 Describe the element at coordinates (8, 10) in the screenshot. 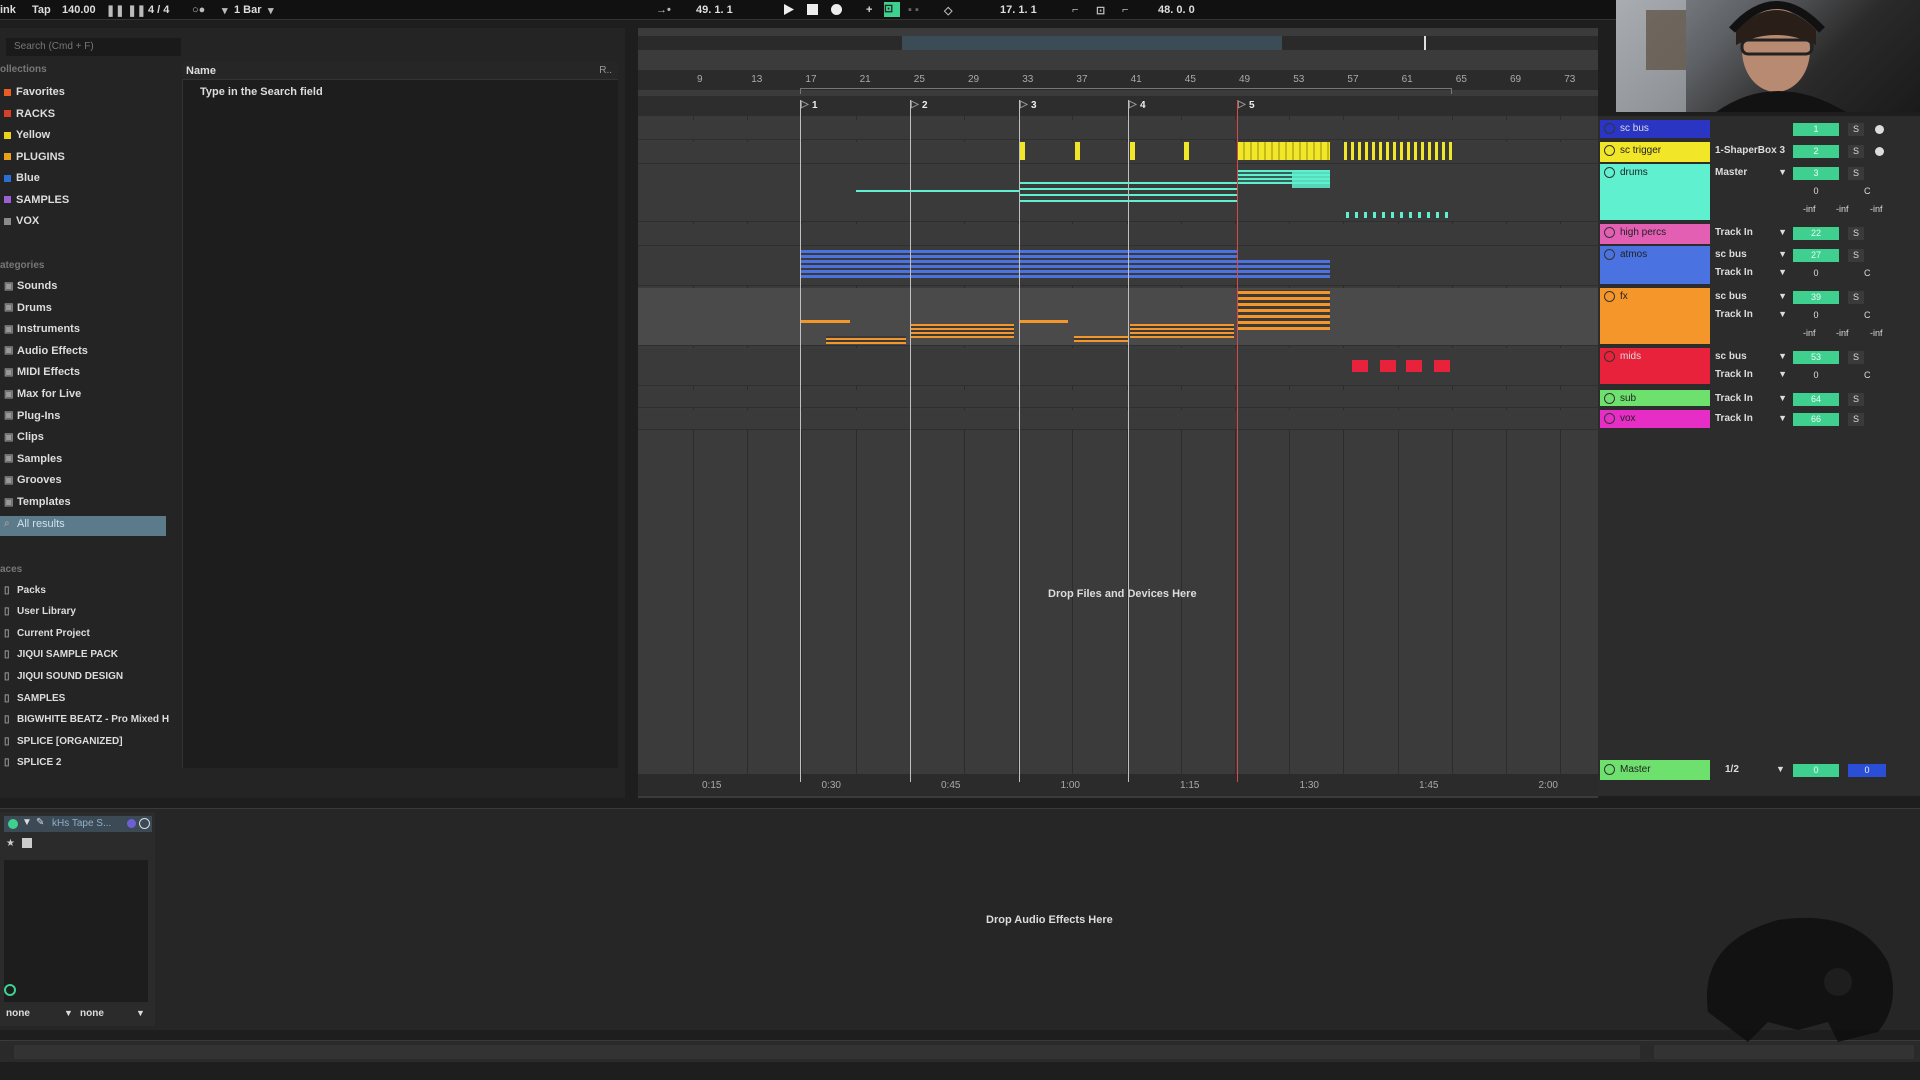

I see `link-button: ink` at that location.